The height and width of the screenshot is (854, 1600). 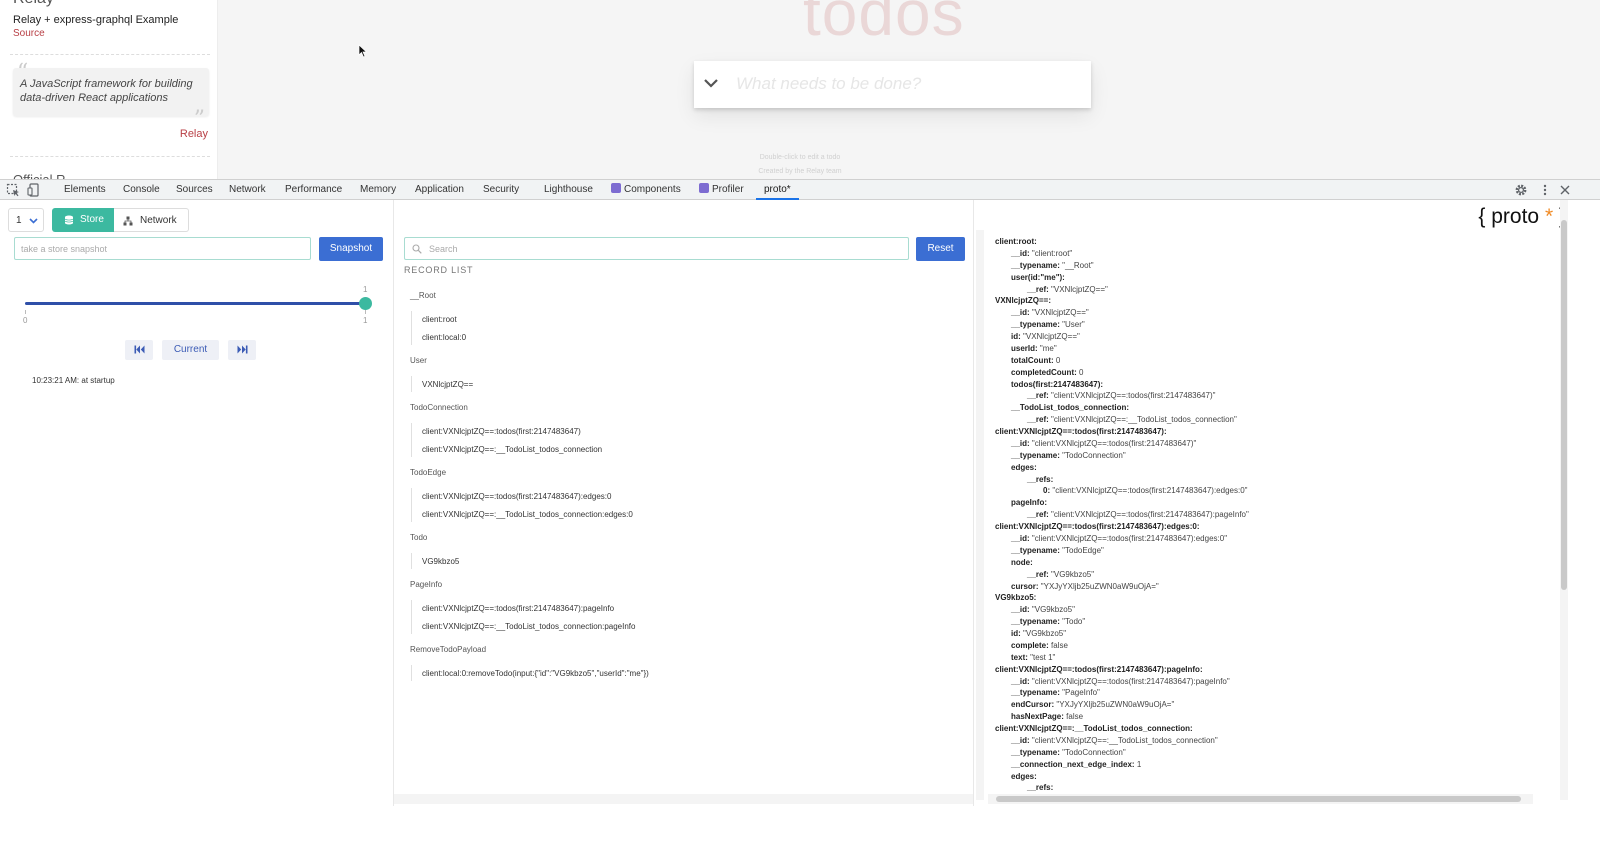 I want to click on store-line: __connection_next_edge_index: 1, so click(x=1076, y=765).